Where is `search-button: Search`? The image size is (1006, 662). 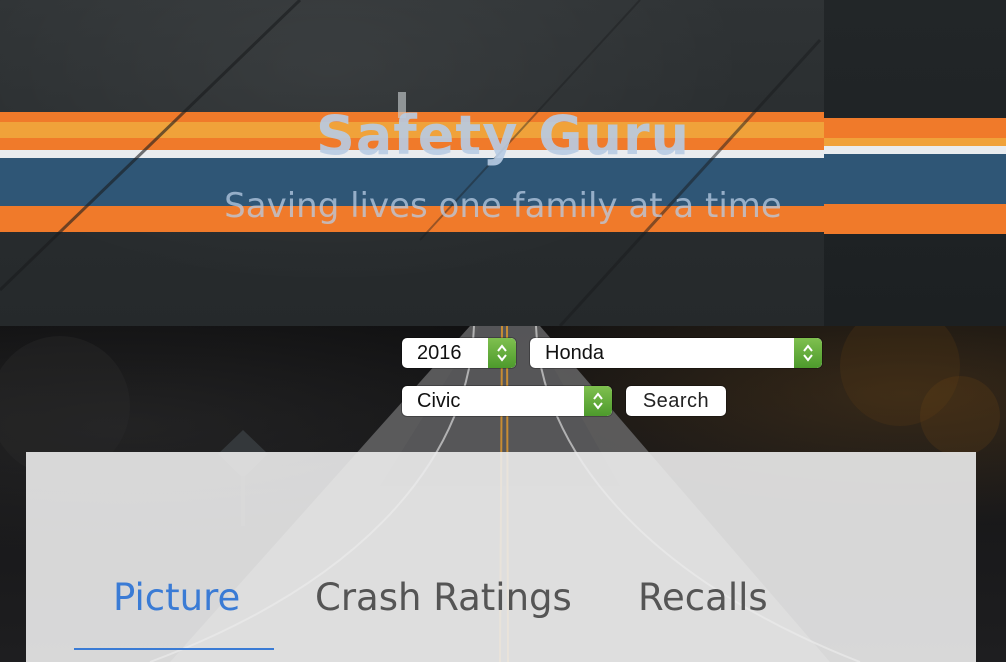
search-button: Search is located at coordinates (676, 401).